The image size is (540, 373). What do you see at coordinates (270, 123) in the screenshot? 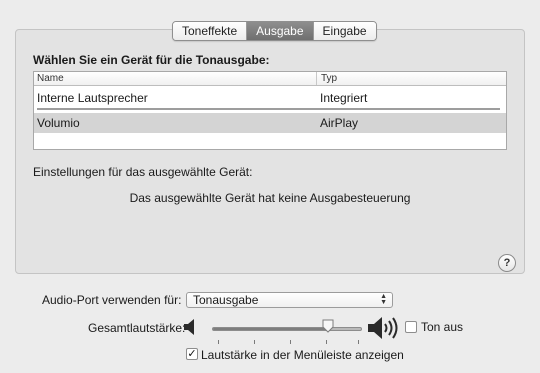
I see `table-row-selected: Volumio AirPlay` at bounding box center [270, 123].